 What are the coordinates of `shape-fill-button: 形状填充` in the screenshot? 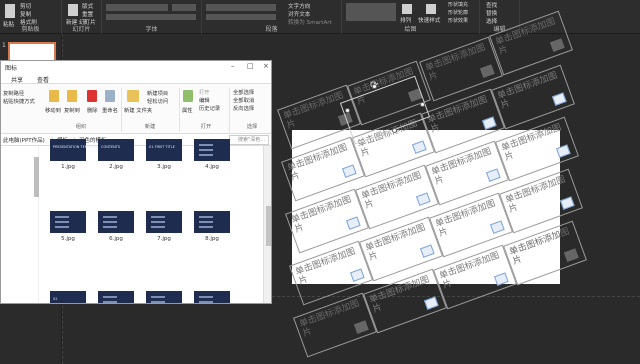 It's located at (458, 4).